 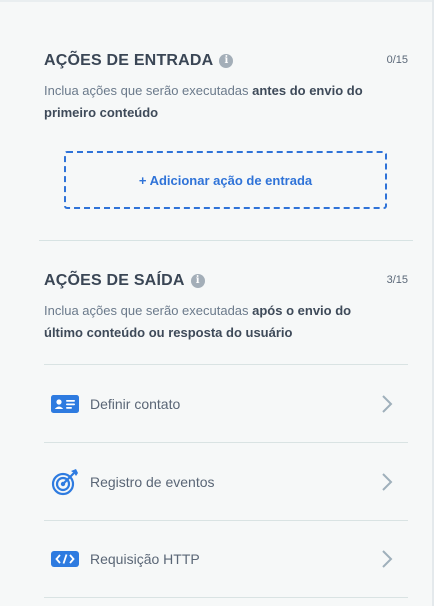 I want to click on list-item-requisicao-http: Requisição HTTP, so click(x=226, y=559).